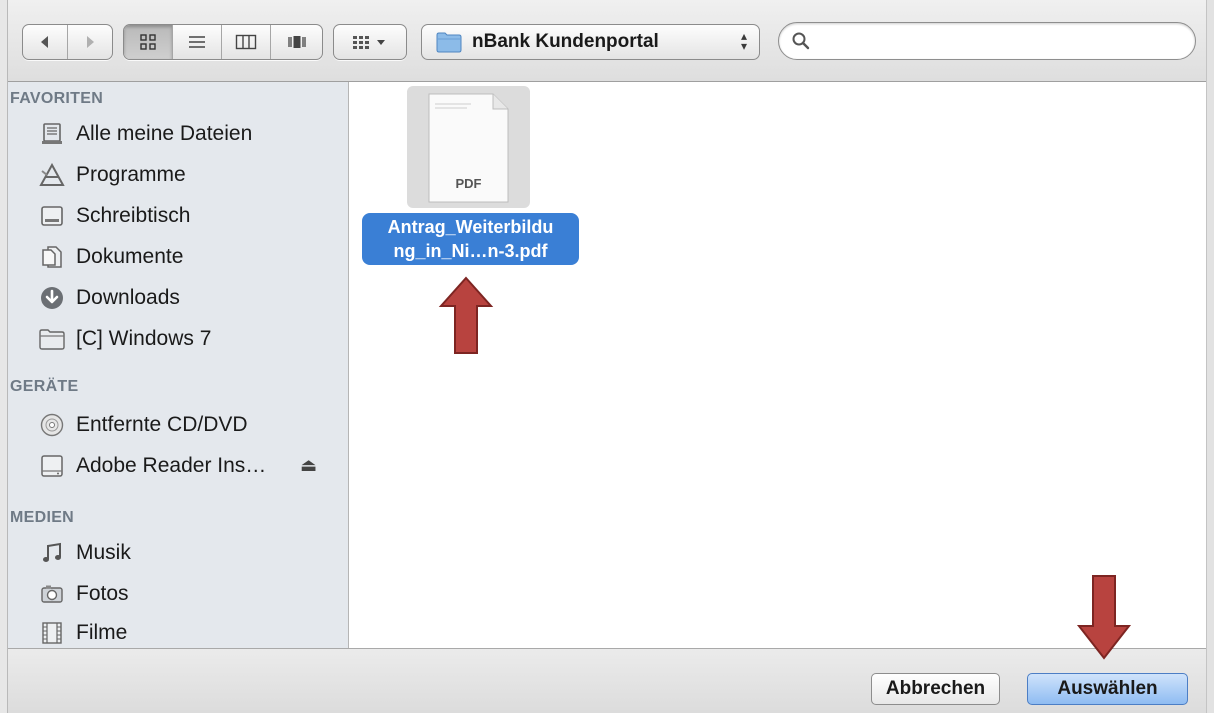 This screenshot has width=1214, height=713. Describe the element at coordinates (193, 631) in the screenshot. I see `sidebar-item-movies: Filme` at that location.